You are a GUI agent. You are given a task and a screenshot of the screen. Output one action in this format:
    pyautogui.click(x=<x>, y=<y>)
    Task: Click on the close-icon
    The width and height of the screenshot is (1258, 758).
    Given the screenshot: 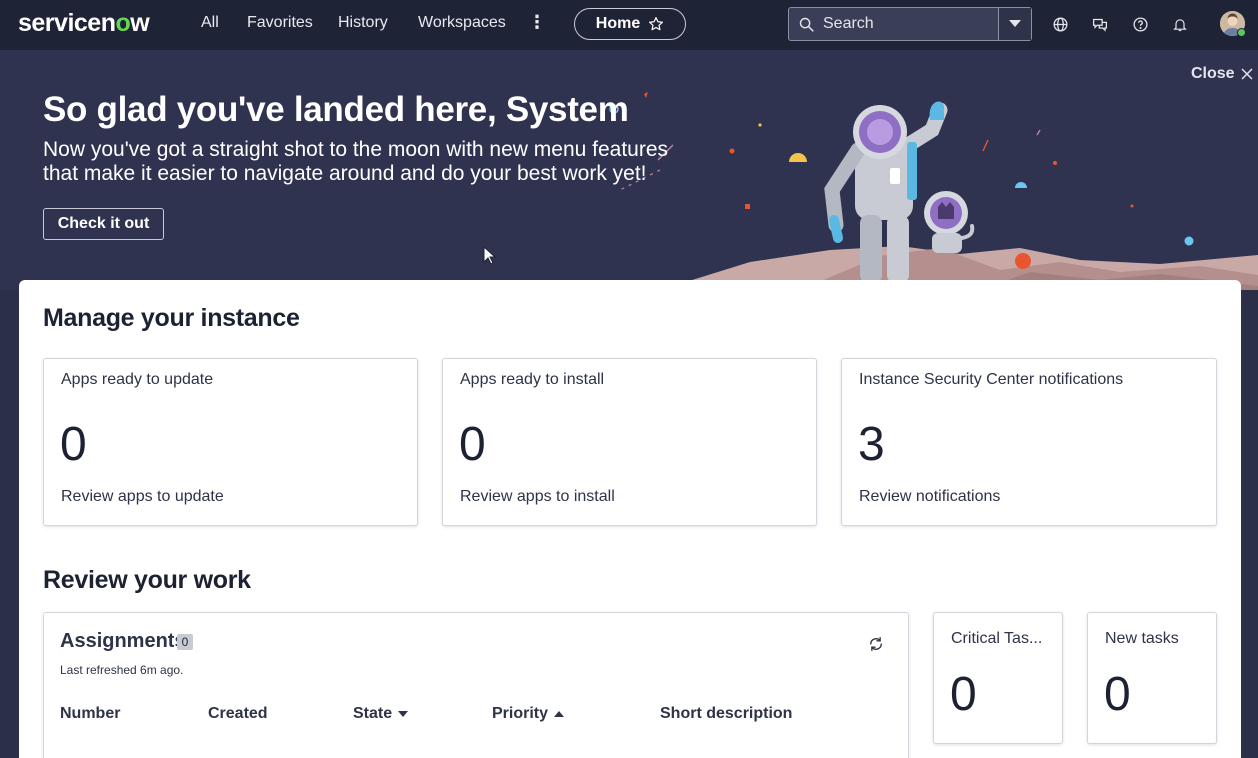 What is the action you would take?
    pyautogui.click(x=1247, y=74)
    